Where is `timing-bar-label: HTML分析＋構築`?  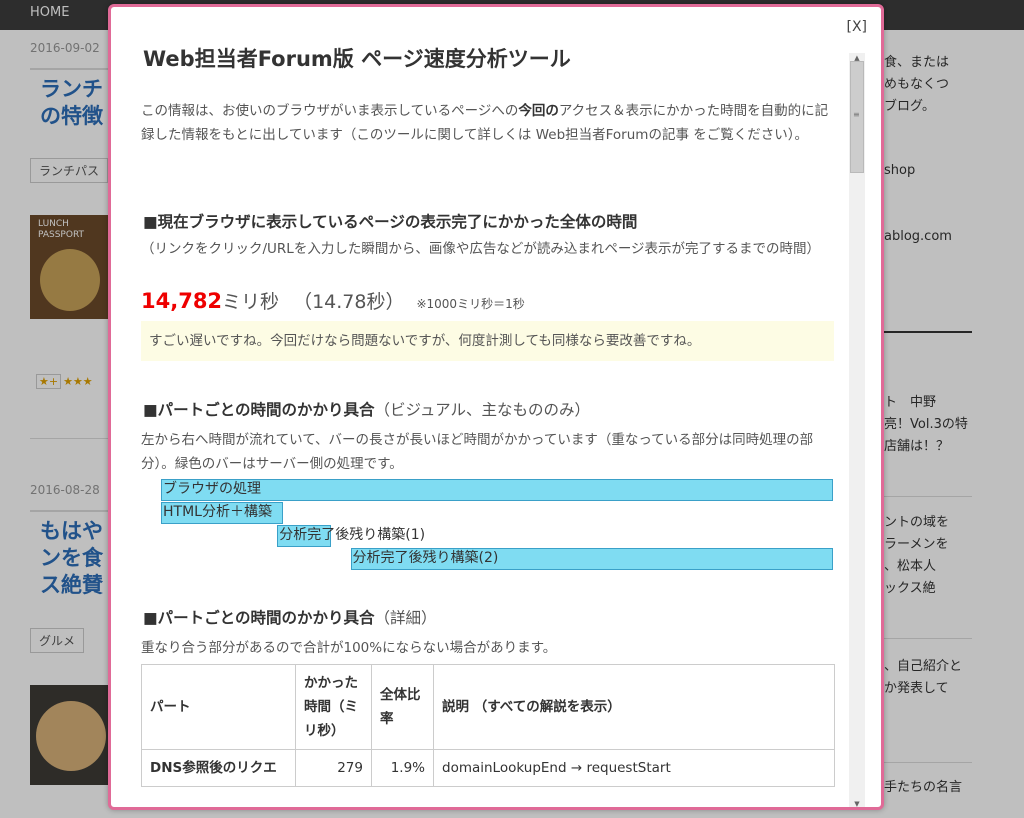 timing-bar-label: HTML分析＋構築 is located at coordinates (217, 512).